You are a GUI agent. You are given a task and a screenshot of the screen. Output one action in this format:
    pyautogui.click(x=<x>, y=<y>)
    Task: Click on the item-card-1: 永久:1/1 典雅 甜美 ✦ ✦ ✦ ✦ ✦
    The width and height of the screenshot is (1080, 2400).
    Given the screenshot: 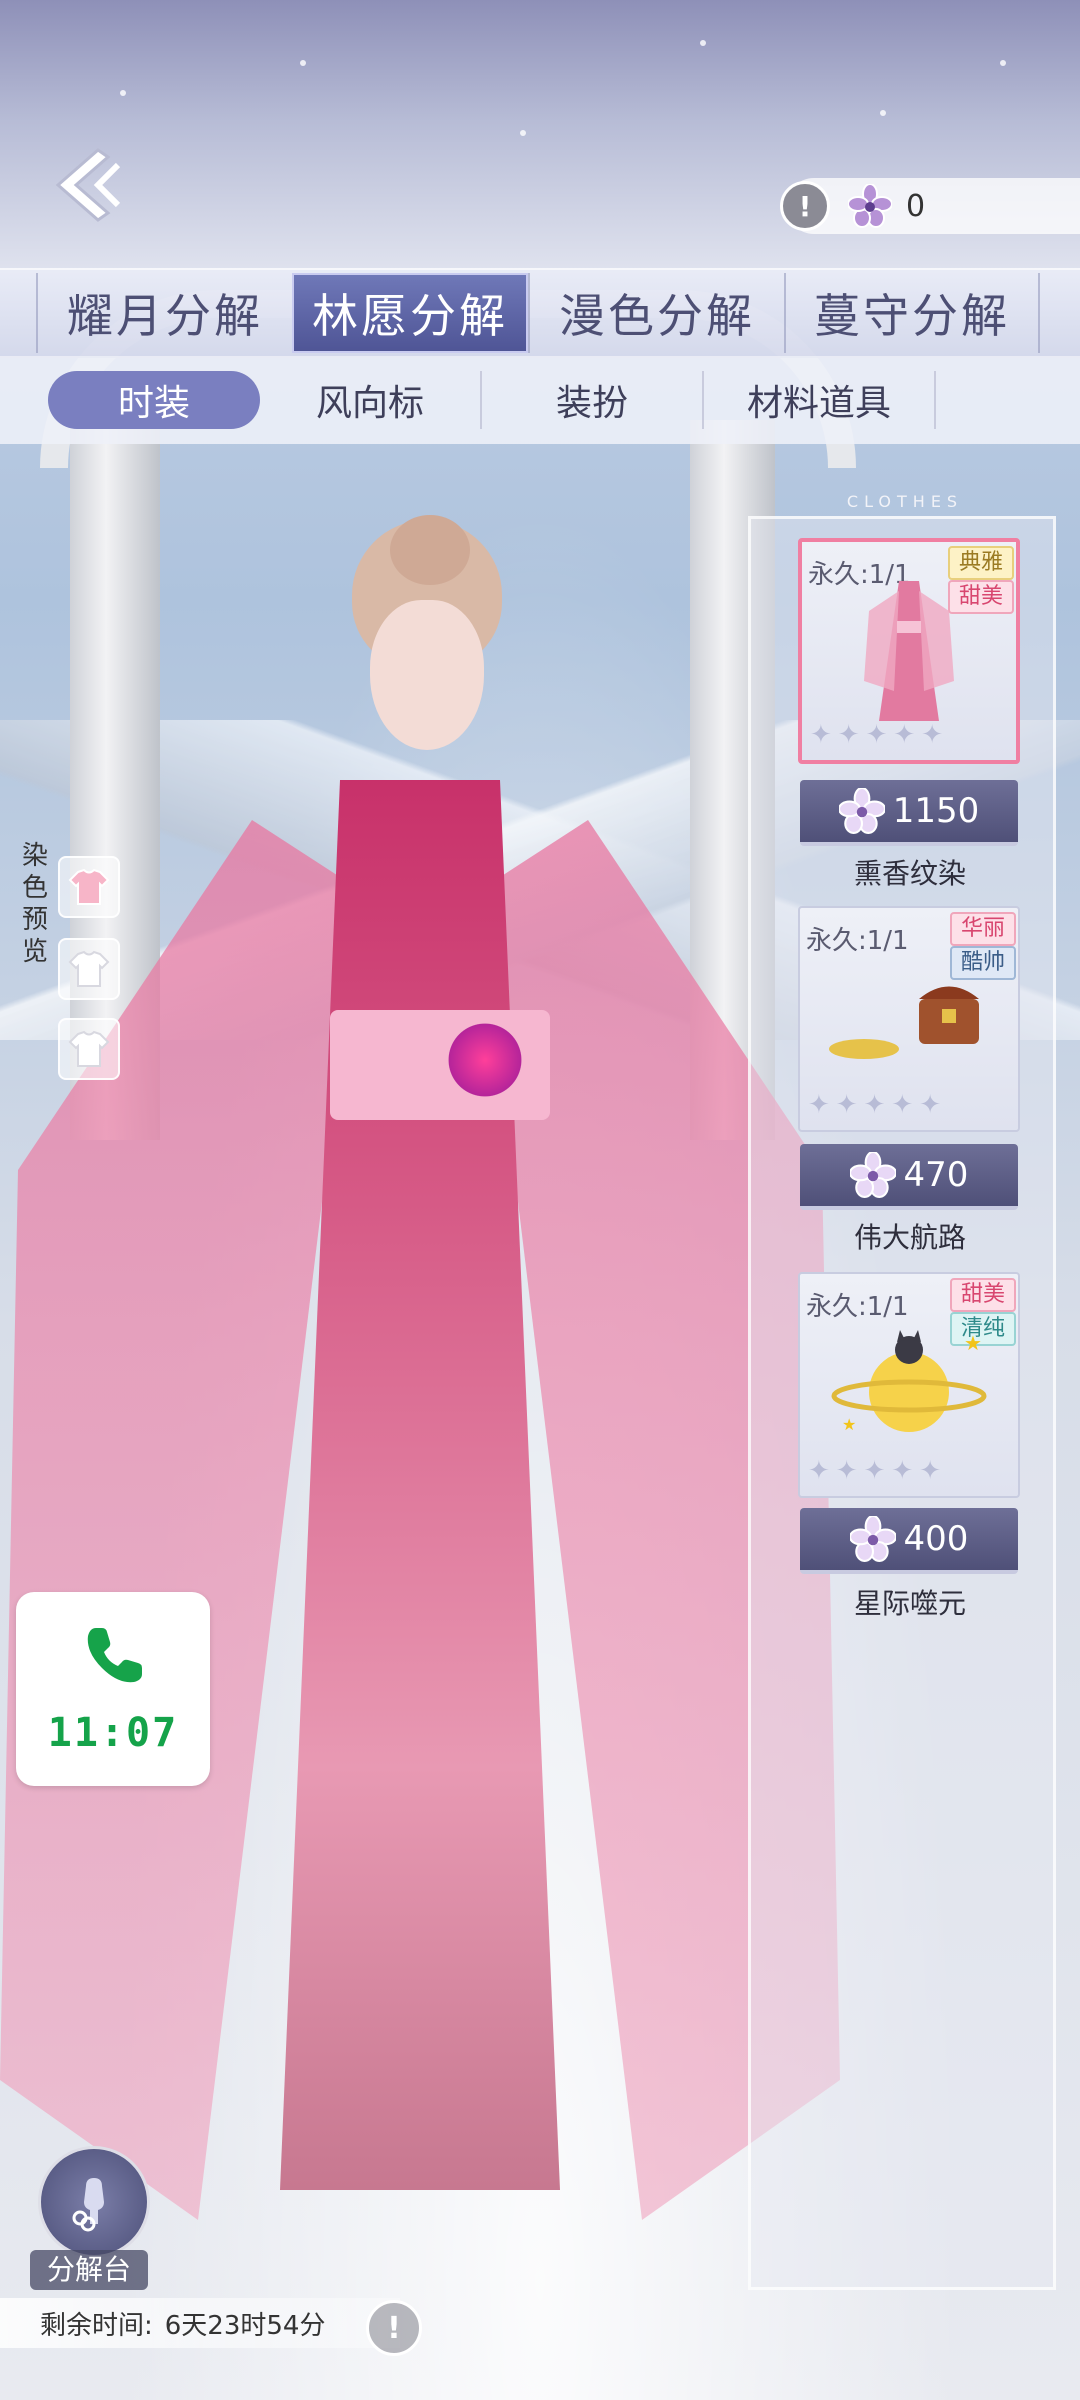 What is the action you would take?
    pyautogui.click(x=909, y=651)
    